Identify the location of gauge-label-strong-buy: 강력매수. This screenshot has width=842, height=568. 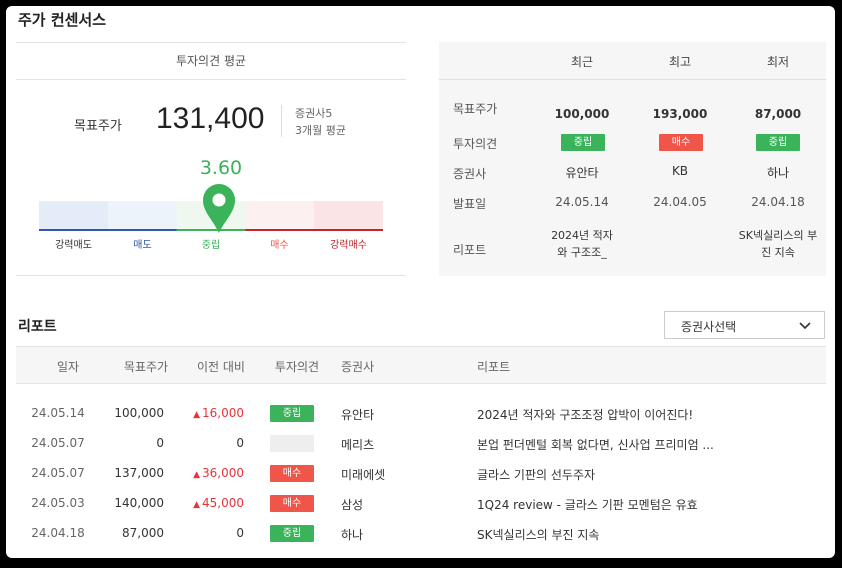
(348, 245).